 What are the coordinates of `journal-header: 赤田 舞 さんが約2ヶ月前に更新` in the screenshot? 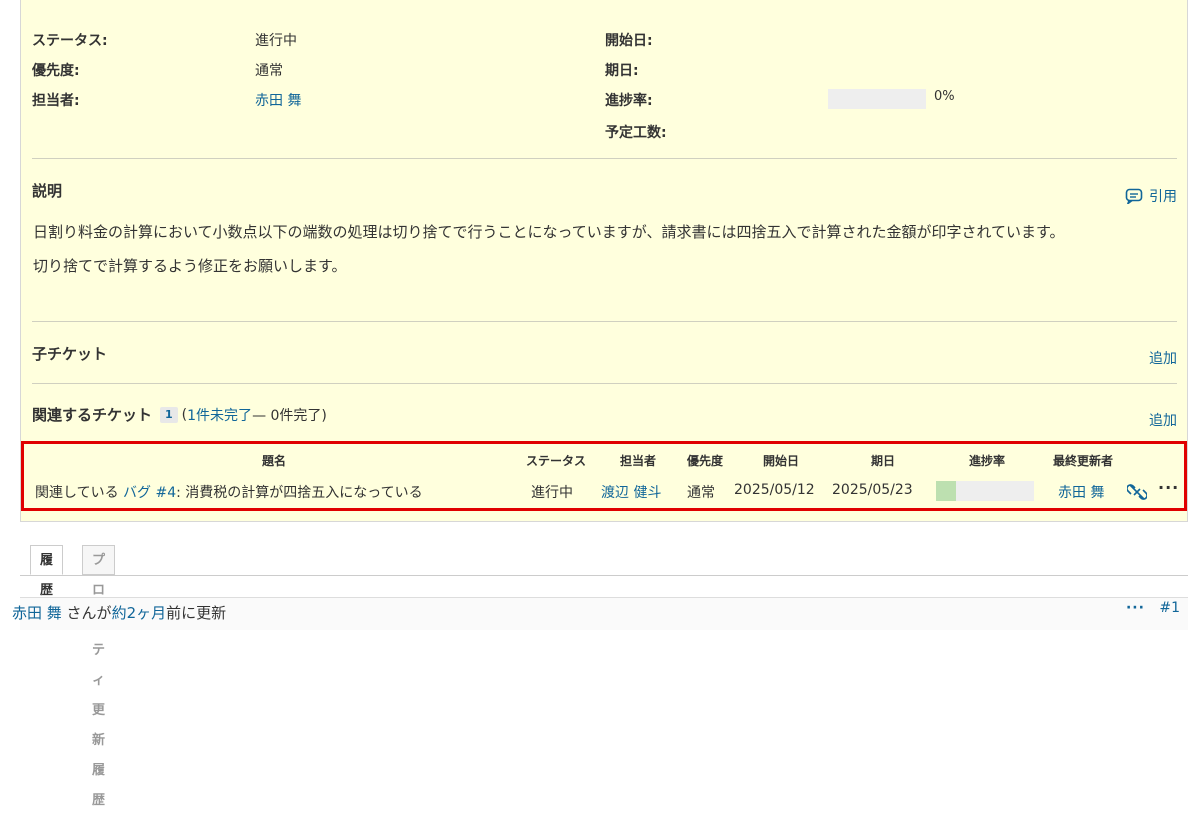 It's located at (119, 612).